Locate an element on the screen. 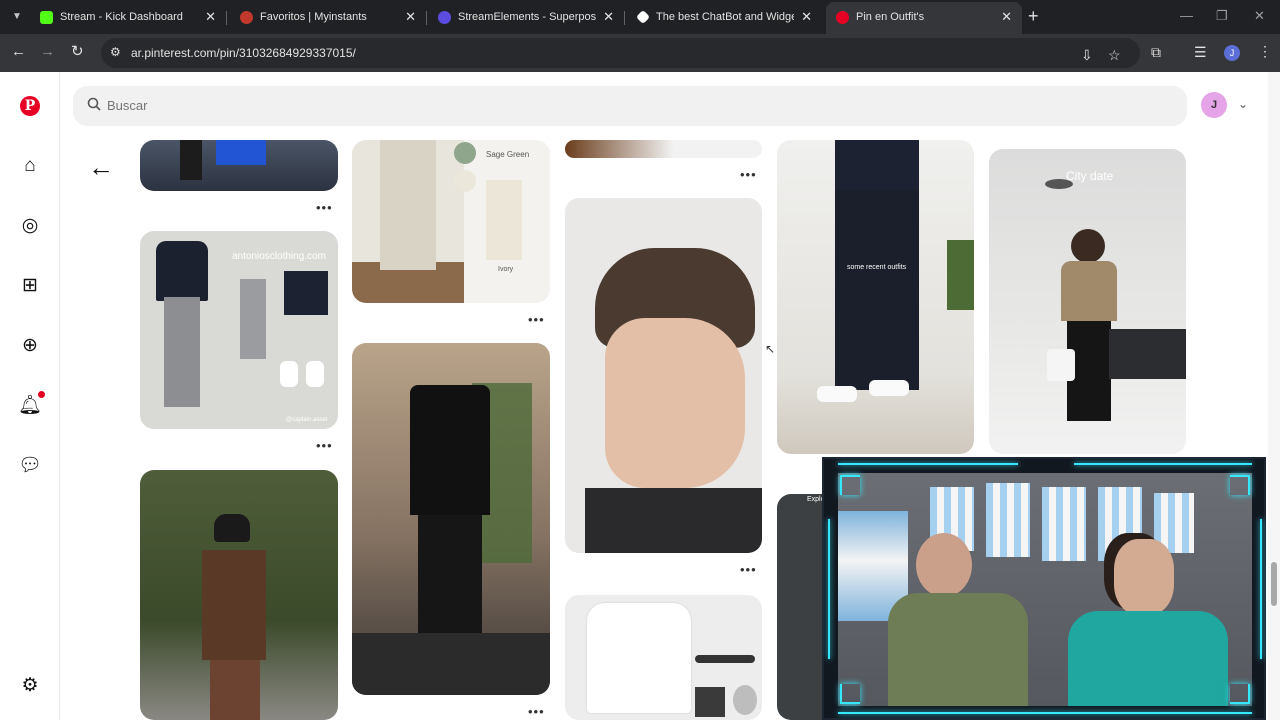 Image resolution: width=1280 pixels, height=720 pixels. notification-badge is located at coordinates (41, 394).